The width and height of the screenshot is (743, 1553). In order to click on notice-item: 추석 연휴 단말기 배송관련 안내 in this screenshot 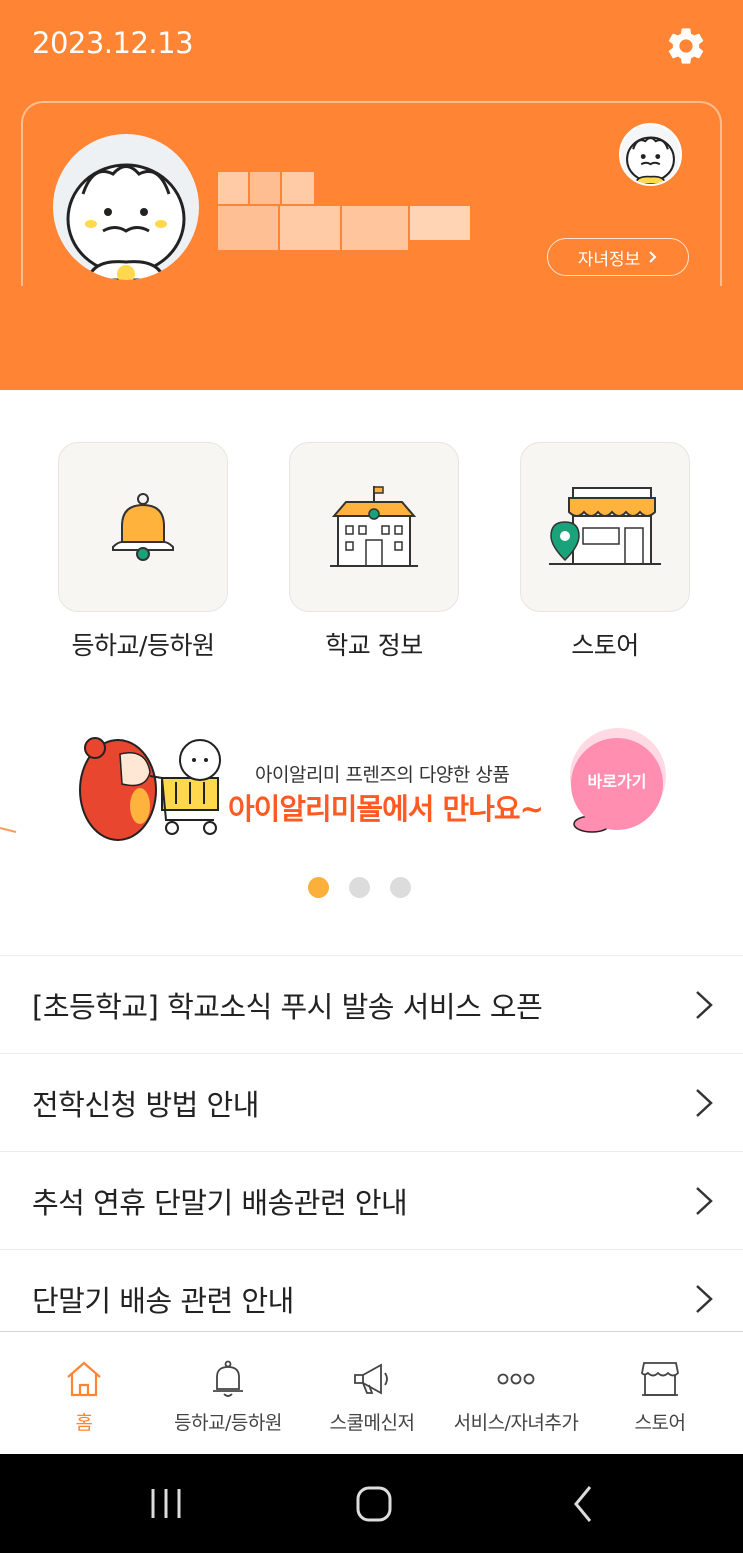, I will do `click(371, 1200)`.